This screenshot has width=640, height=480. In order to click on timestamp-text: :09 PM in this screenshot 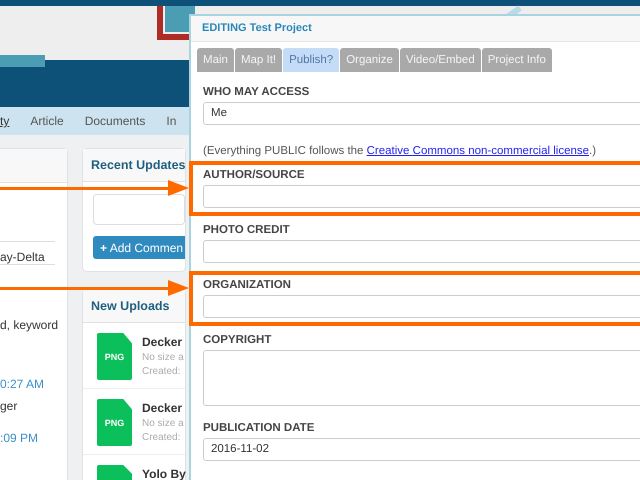, I will do `click(20, 438)`.